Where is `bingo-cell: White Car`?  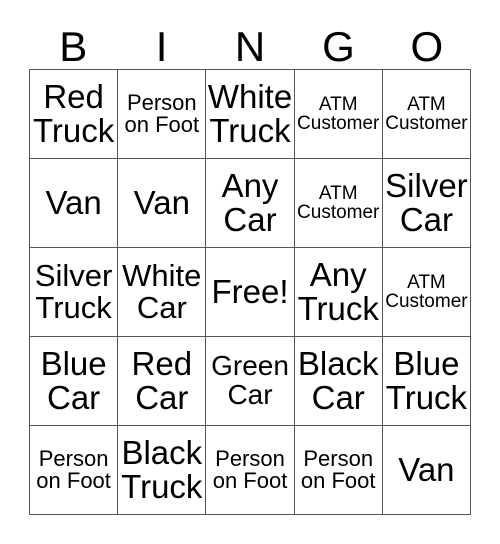
bingo-cell: White Car is located at coordinates (162, 292).